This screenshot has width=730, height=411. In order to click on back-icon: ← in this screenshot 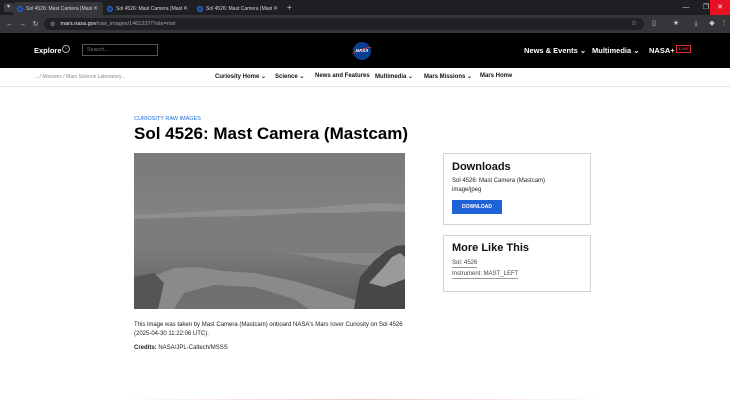, I will do `click(9, 24)`.